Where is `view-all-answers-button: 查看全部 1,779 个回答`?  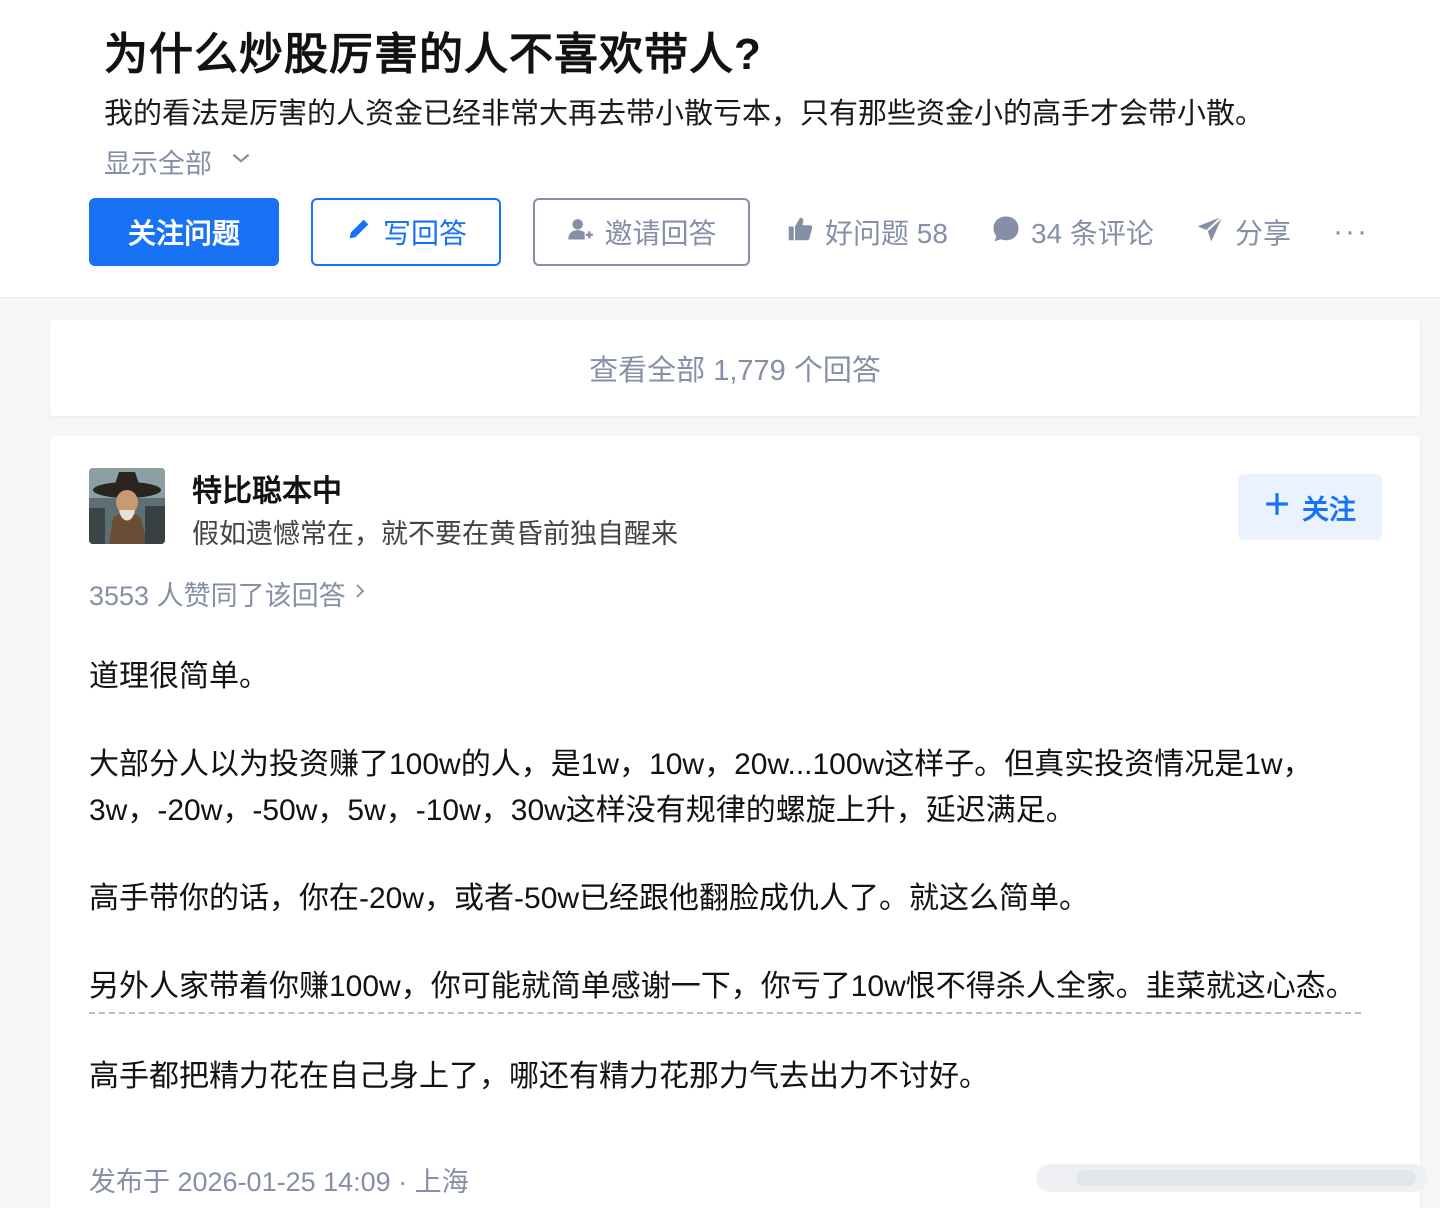 view-all-answers-button: 查看全部 1,779 个回答 is located at coordinates (735, 368).